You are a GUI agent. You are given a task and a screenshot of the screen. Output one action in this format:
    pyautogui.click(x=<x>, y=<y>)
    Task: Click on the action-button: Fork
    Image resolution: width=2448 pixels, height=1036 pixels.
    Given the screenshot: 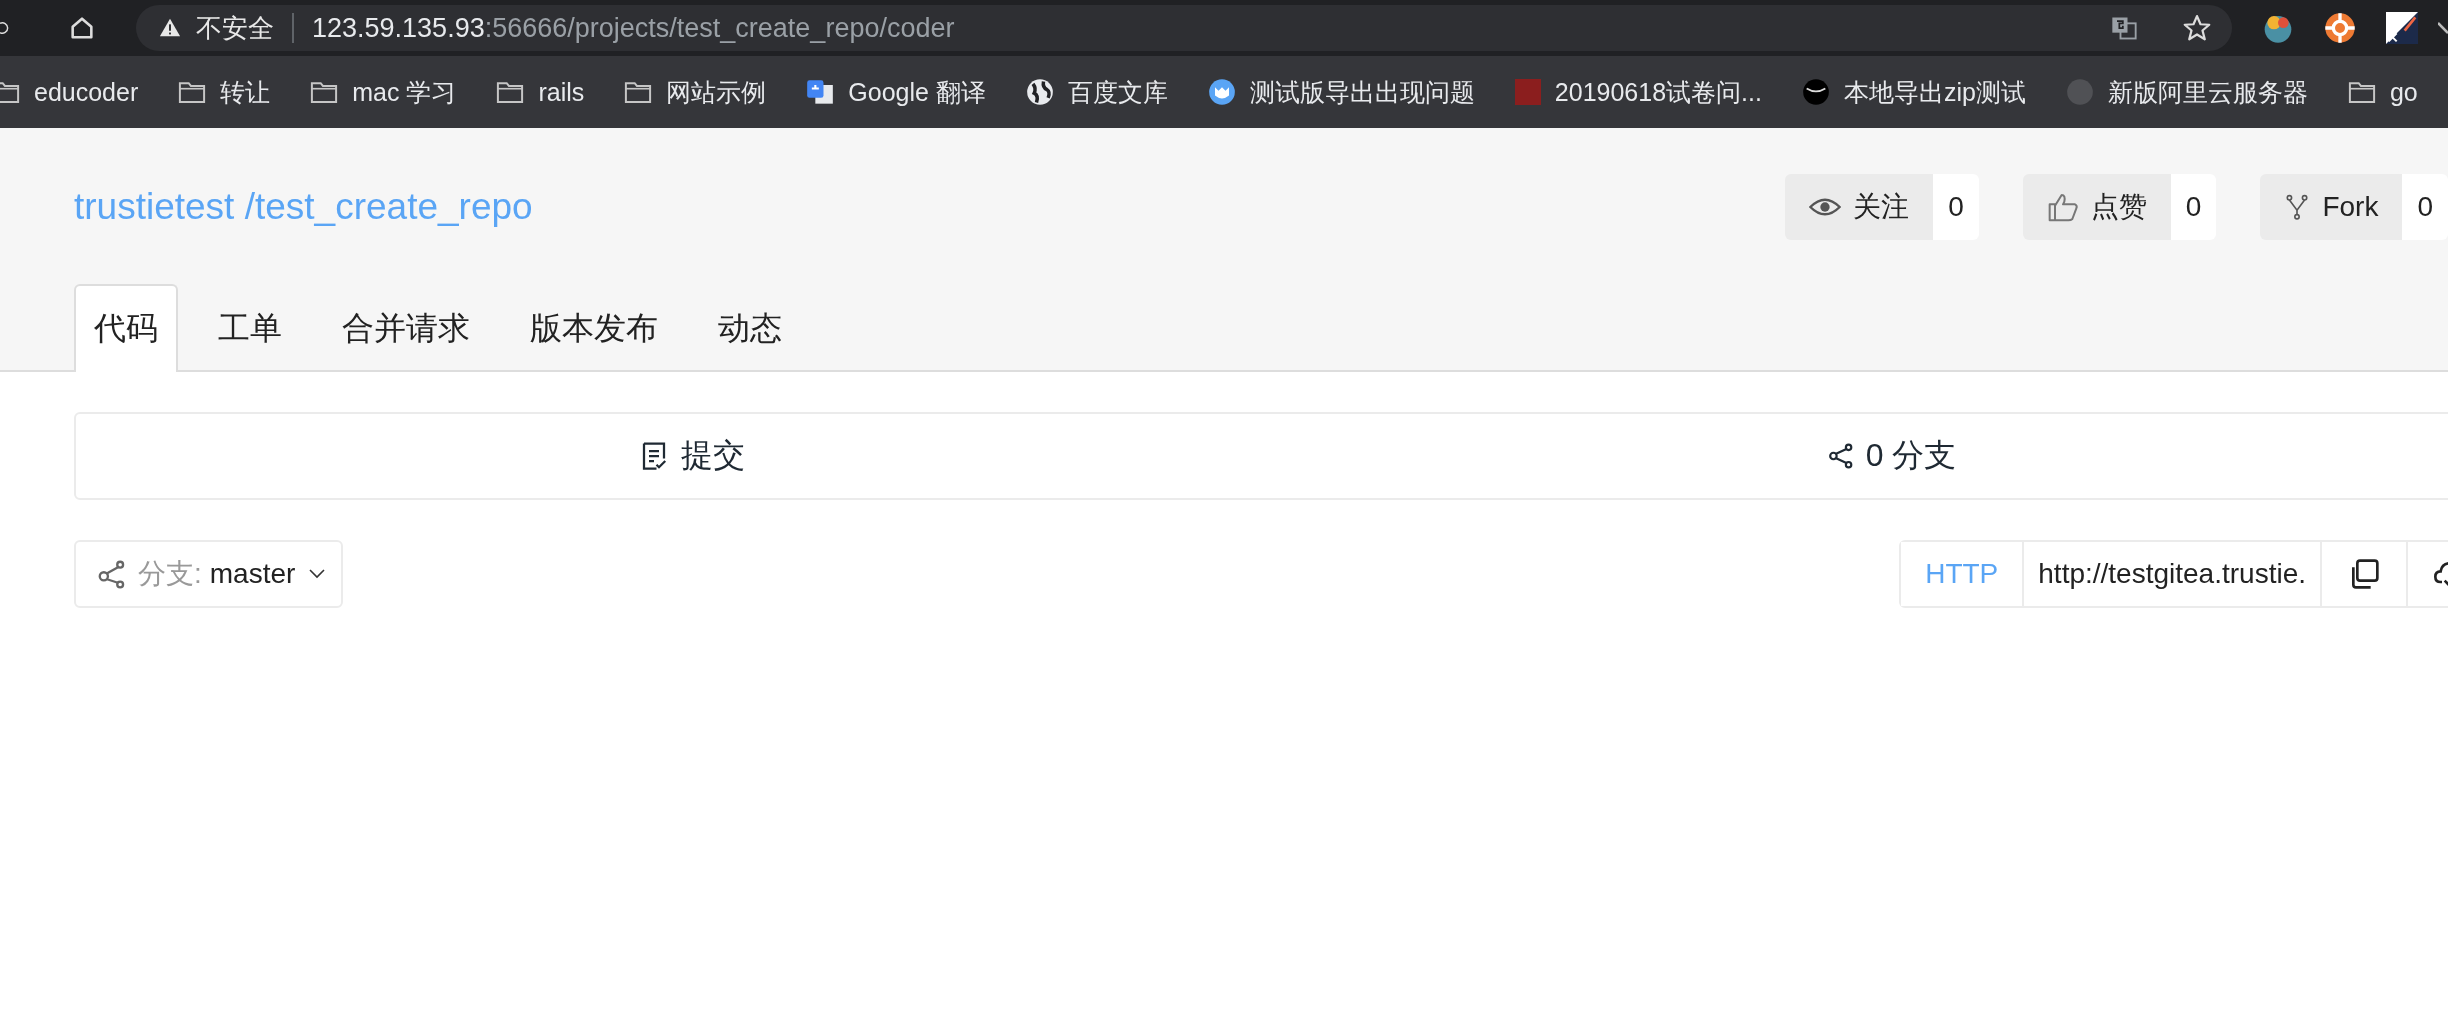 What is the action you would take?
    pyautogui.click(x=2331, y=207)
    